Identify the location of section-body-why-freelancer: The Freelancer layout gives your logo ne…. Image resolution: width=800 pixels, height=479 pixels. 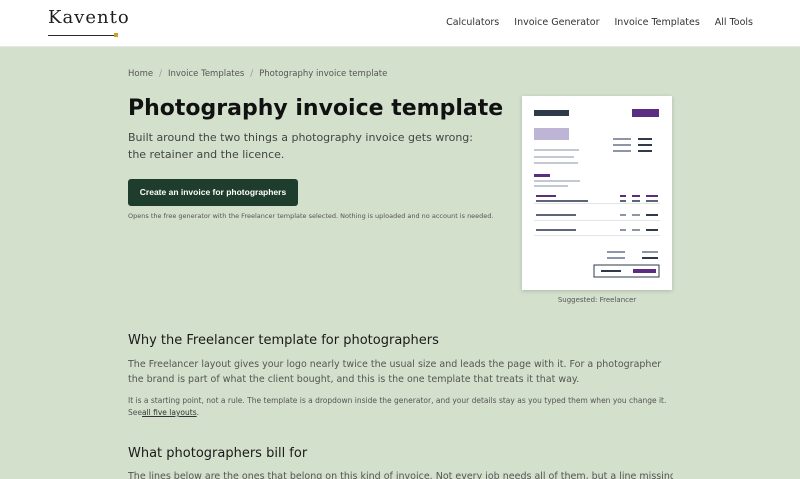
(395, 372).